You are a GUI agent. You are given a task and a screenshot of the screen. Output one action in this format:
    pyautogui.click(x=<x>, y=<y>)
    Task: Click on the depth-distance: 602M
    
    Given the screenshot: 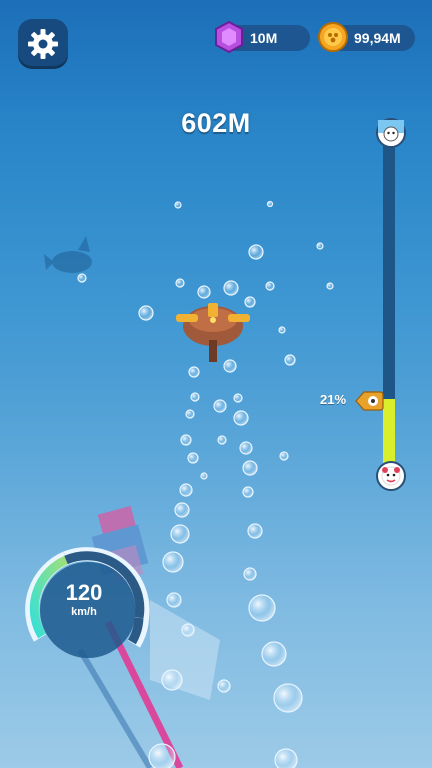 What is the action you would take?
    pyautogui.click(x=216, y=123)
    